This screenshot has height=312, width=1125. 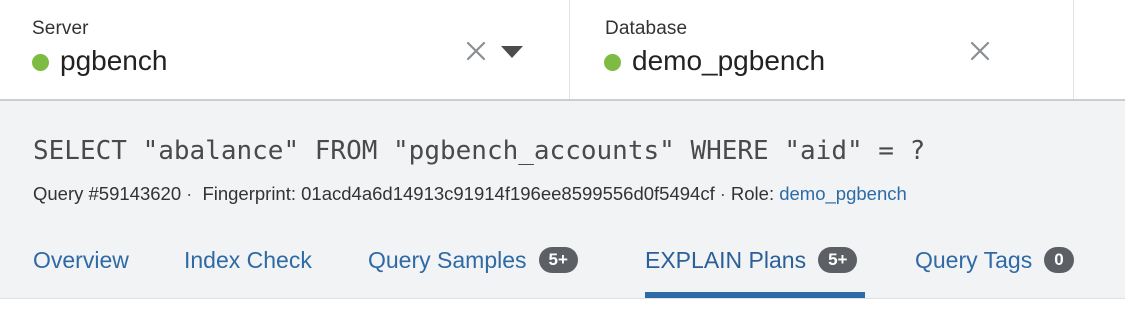 What do you see at coordinates (843, 193) in the screenshot?
I see `role-link: demo_pgbench` at bounding box center [843, 193].